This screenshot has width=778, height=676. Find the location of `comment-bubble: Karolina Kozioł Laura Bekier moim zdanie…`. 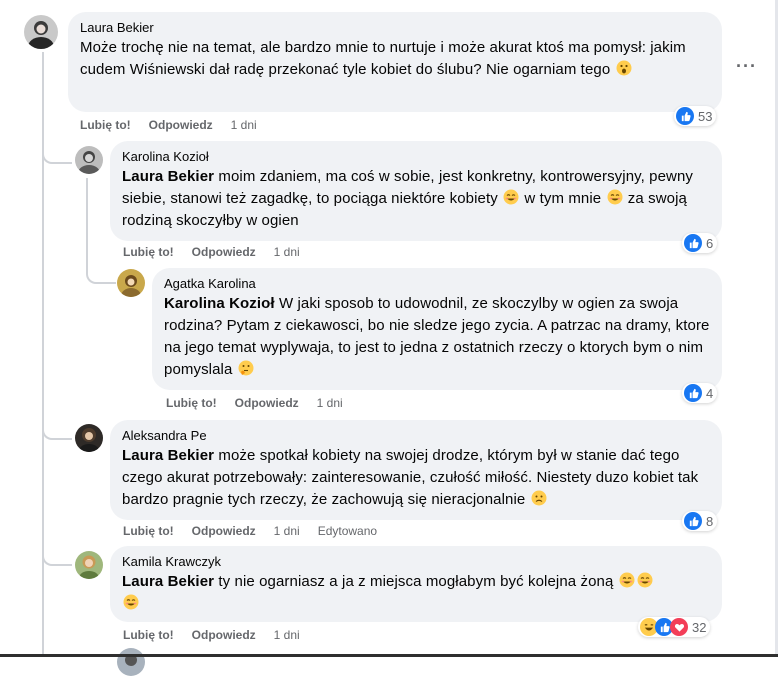

comment-bubble: Karolina Kozioł Laura Bekier moim zdanie… is located at coordinates (416, 191).